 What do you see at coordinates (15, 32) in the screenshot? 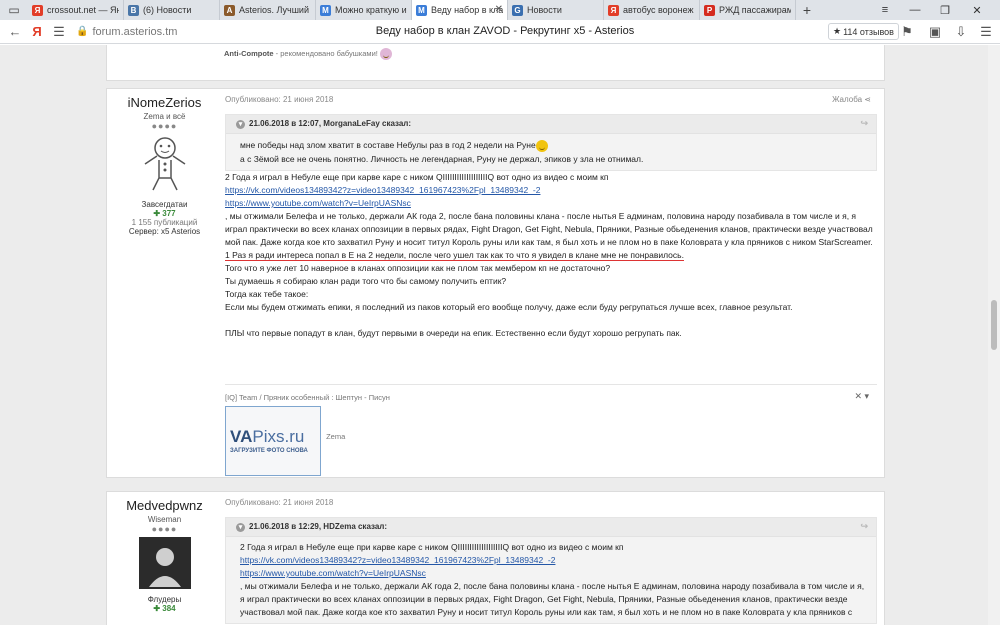
I see `back-icon: ←` at bounding box center [15, 32].